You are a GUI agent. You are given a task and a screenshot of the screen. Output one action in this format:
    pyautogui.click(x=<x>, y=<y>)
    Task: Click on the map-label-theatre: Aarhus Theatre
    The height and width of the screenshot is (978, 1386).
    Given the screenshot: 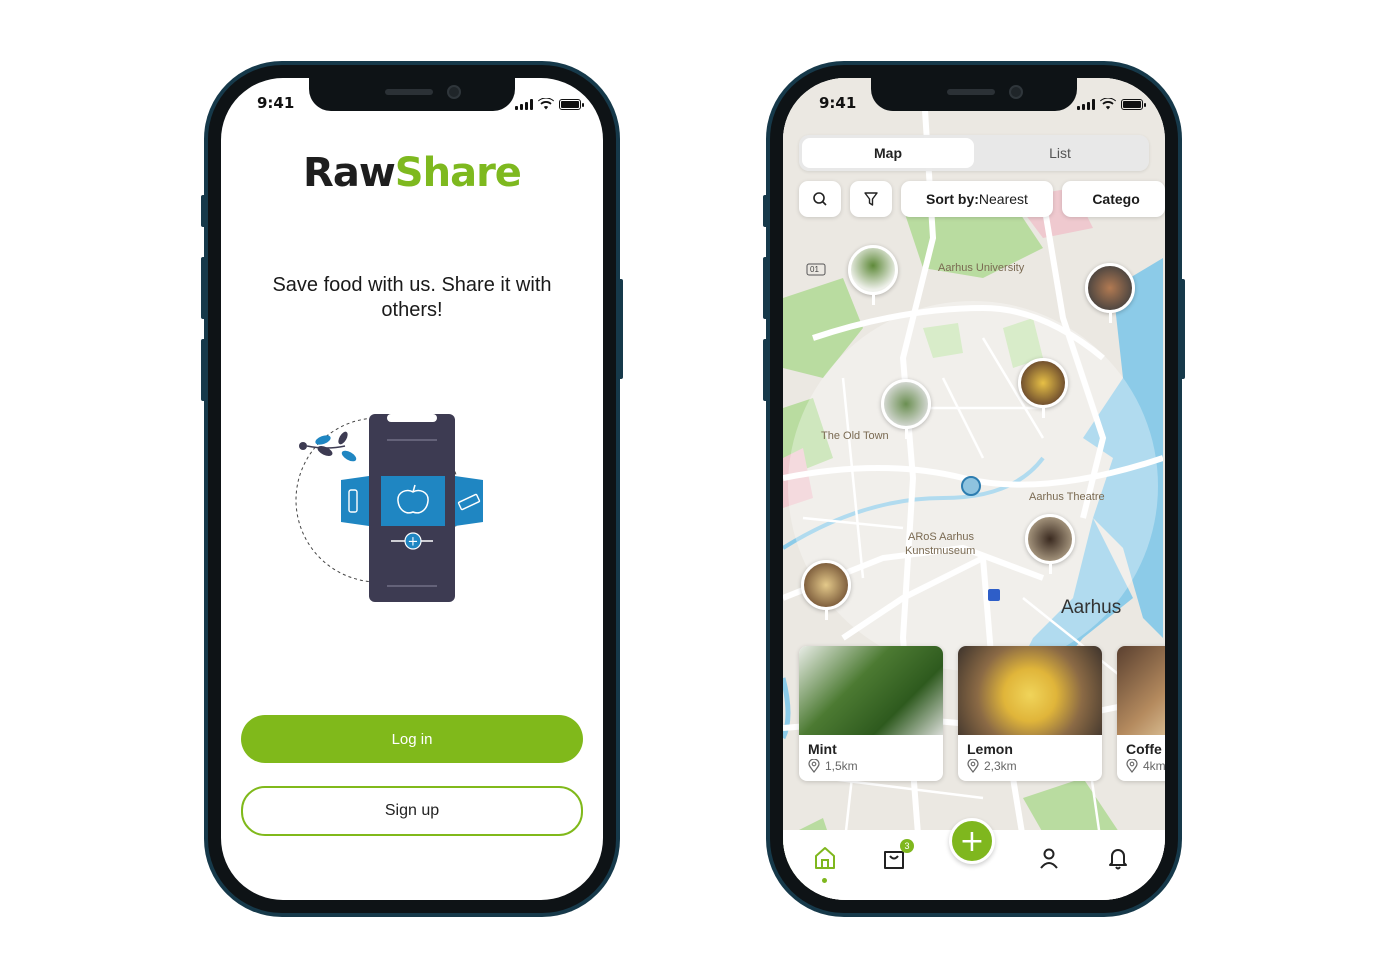 What is the action you would take?
    pyautogui.click(x=1067, y=497)
    